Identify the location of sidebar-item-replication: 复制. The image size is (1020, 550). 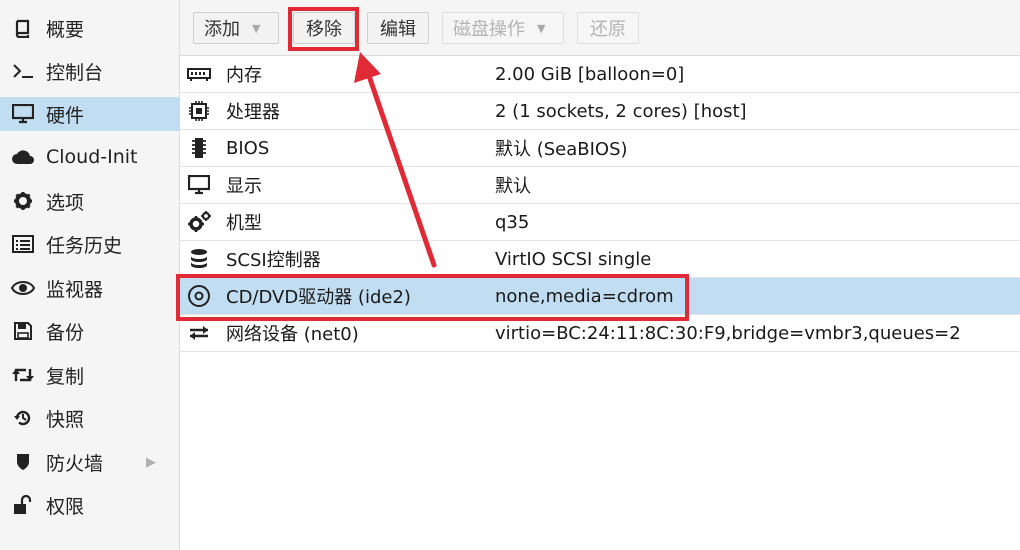
(90, 375).